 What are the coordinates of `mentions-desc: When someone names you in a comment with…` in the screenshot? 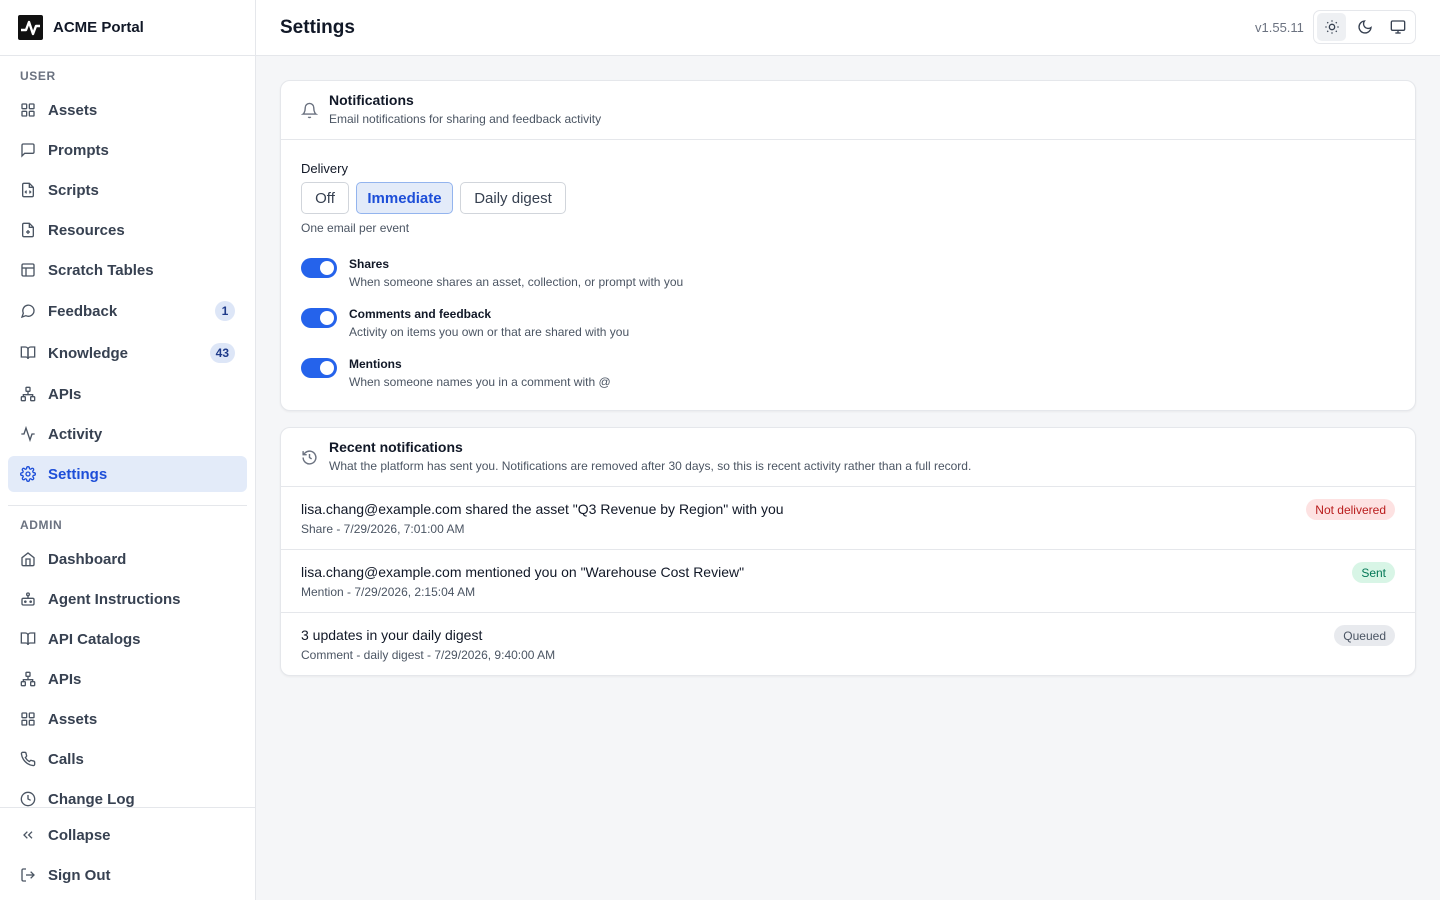 It's located at (480, 382).